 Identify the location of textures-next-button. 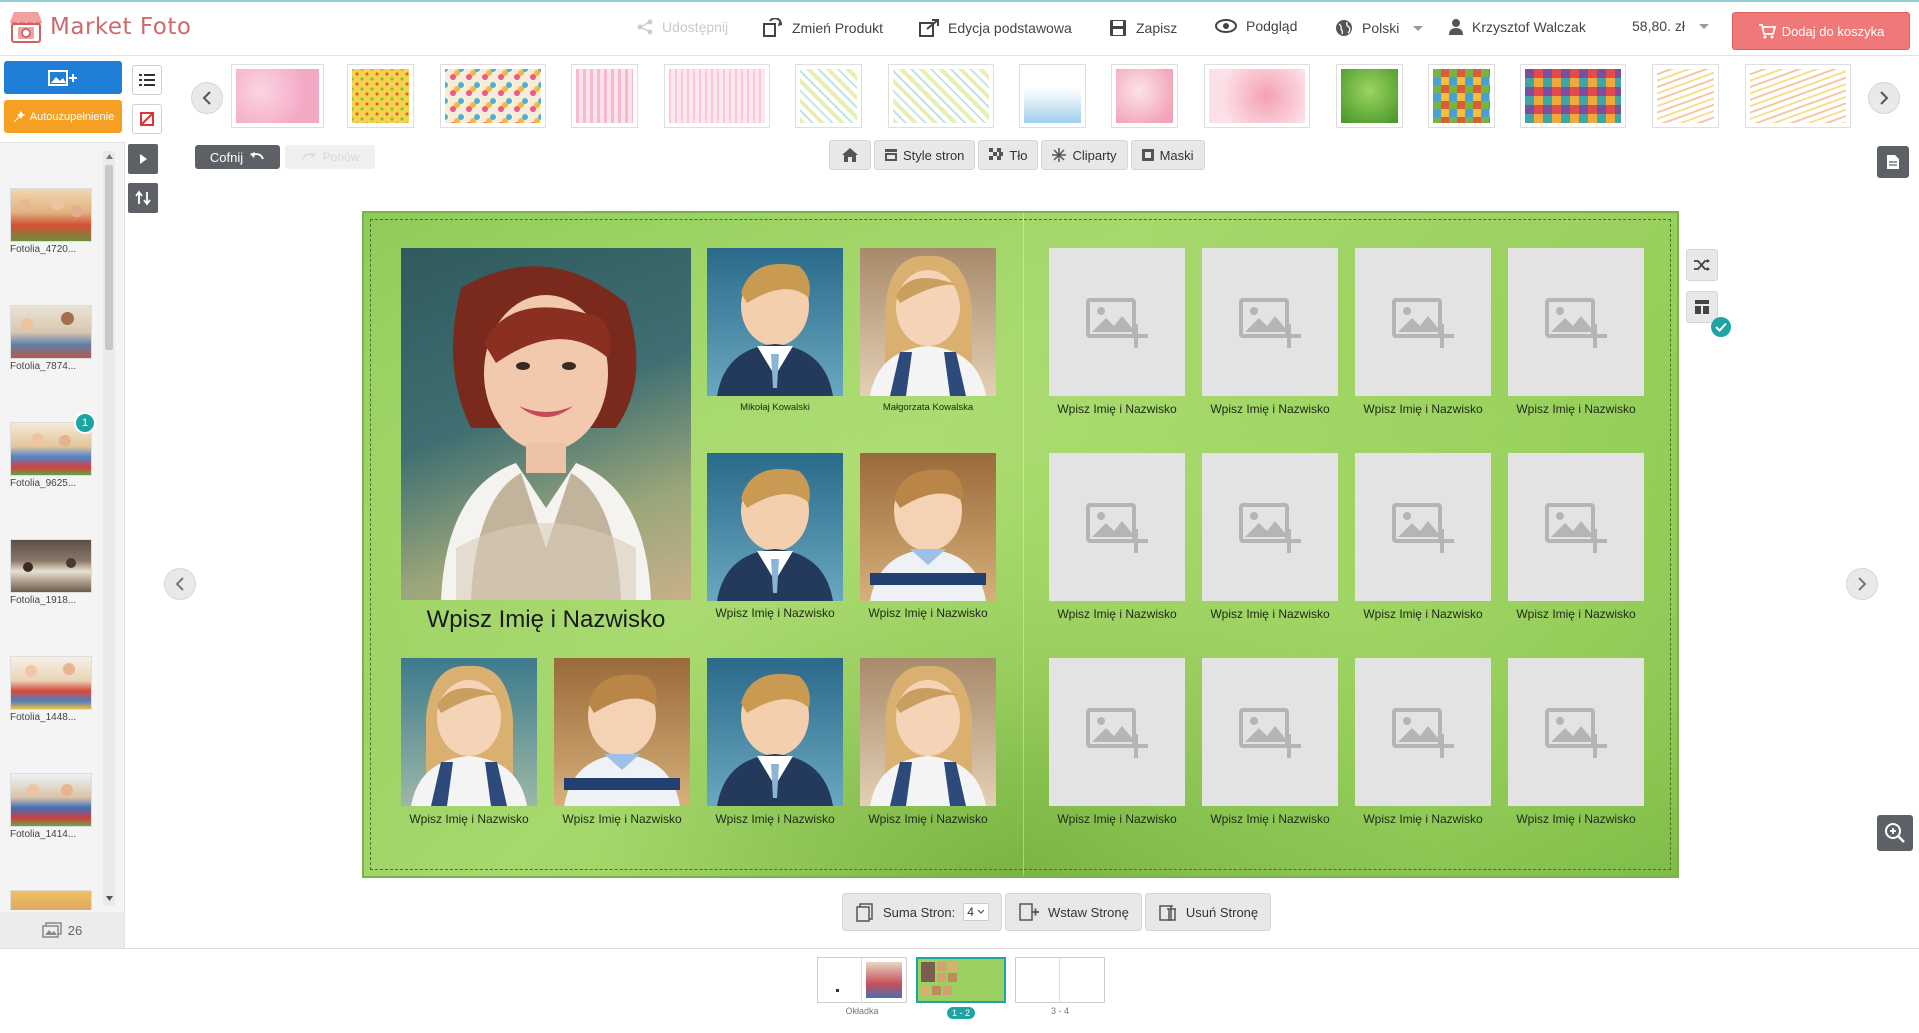
(1884, 98).